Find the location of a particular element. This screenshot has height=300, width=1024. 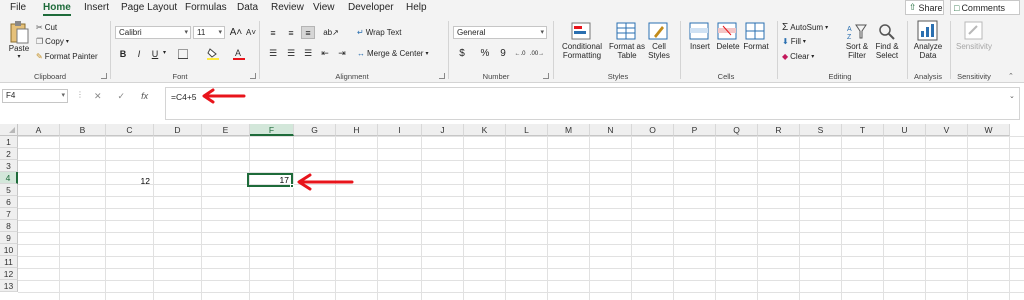

row-header-5: 5 is located at coordinates (9, 190).